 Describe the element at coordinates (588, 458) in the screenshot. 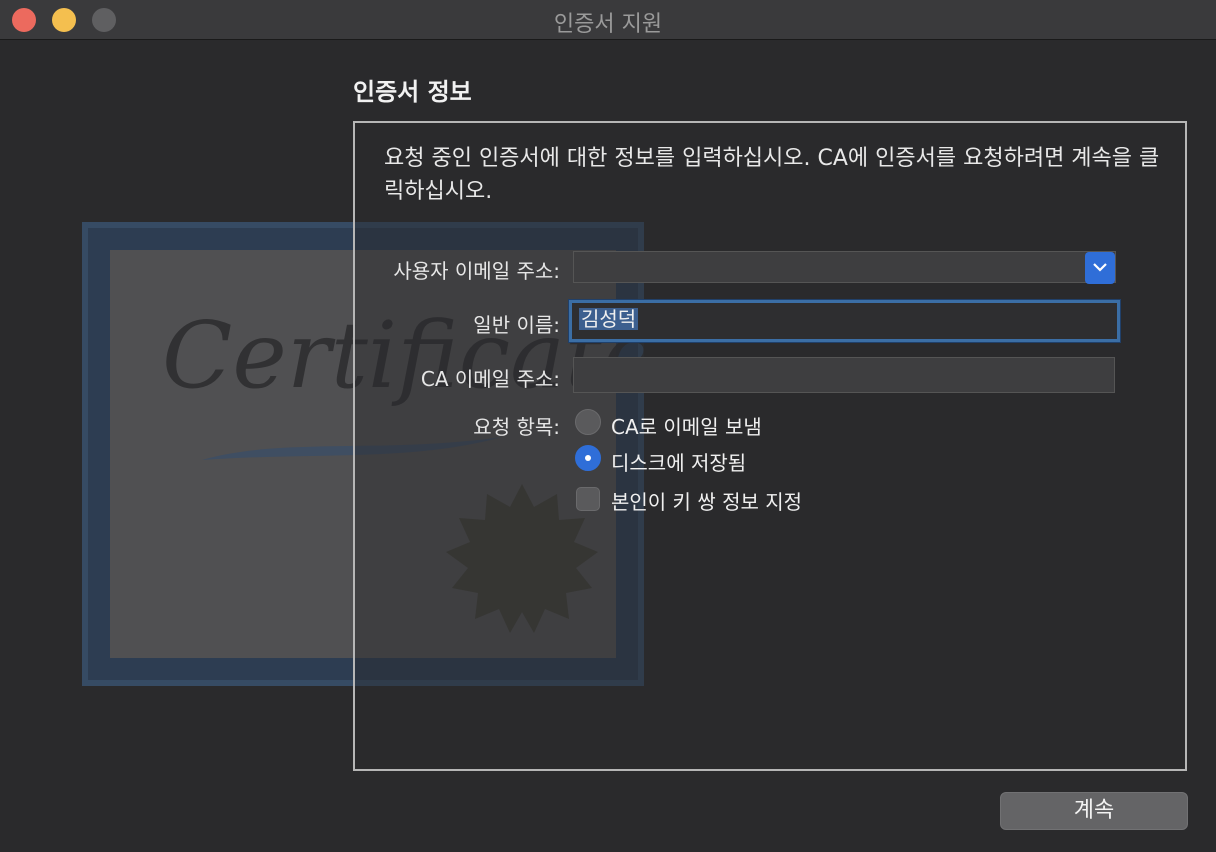

I see `save-to-disk-radio` at that location.